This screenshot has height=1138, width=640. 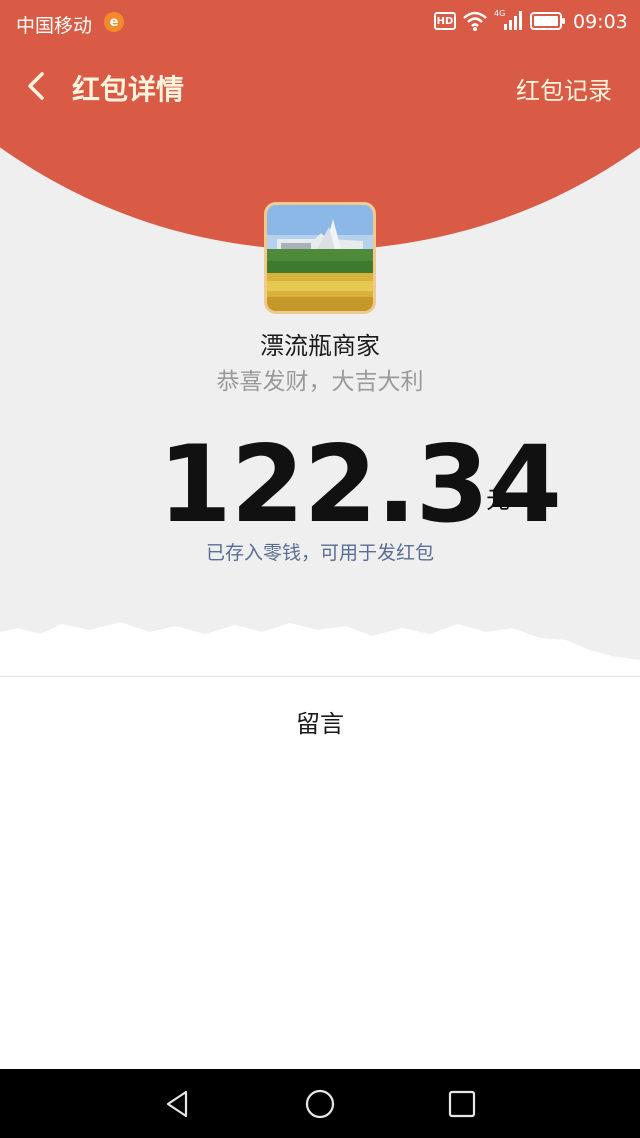 I want to click on signal-4g-icon: 4G, so click(x=508, y=19).